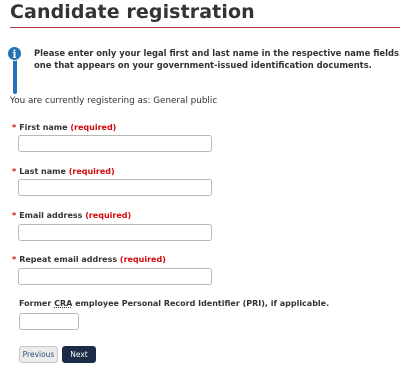  I want to click on email-label: * Email address (required), so click(71, 215).